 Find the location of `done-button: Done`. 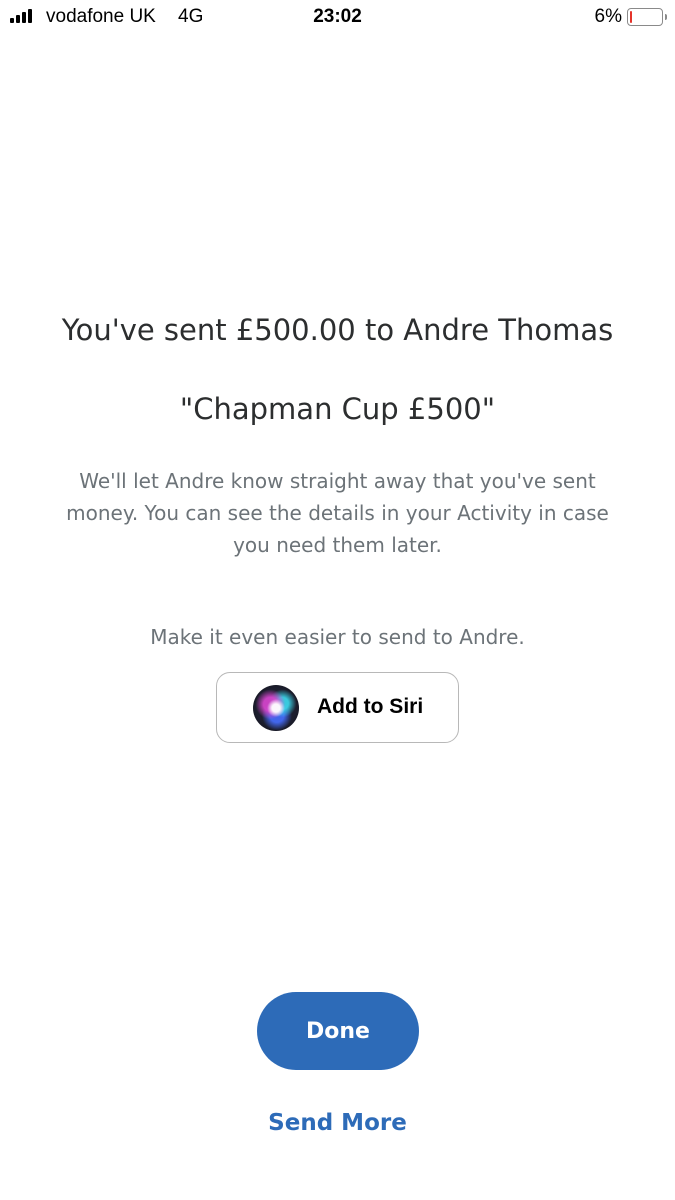

done-button: Done is located at coordinates (338, 1031).